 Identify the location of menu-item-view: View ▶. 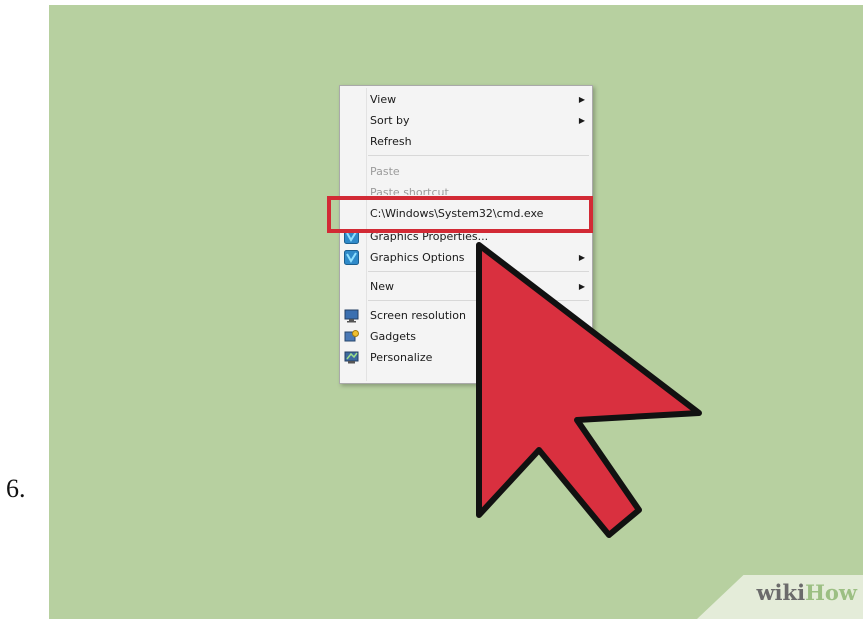
(466, 99).